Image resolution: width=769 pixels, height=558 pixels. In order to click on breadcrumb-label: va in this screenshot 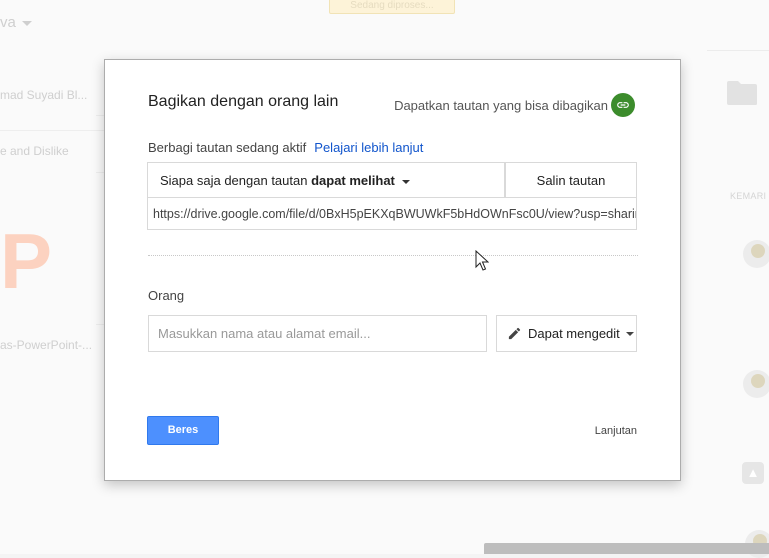, I will do `click(8, 22)`.